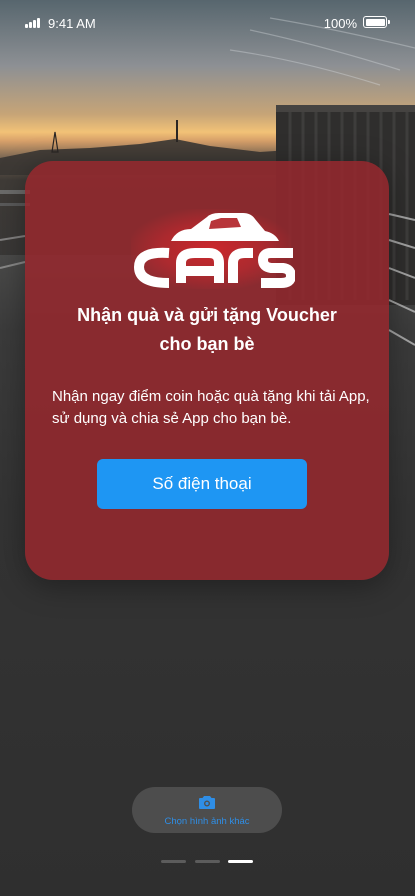 The height and width of the screenshot is (896, 415). What do you see at coordinates (34, 22) in the screenshot?
I see `signal-icon` at bounding box center [34, 22].